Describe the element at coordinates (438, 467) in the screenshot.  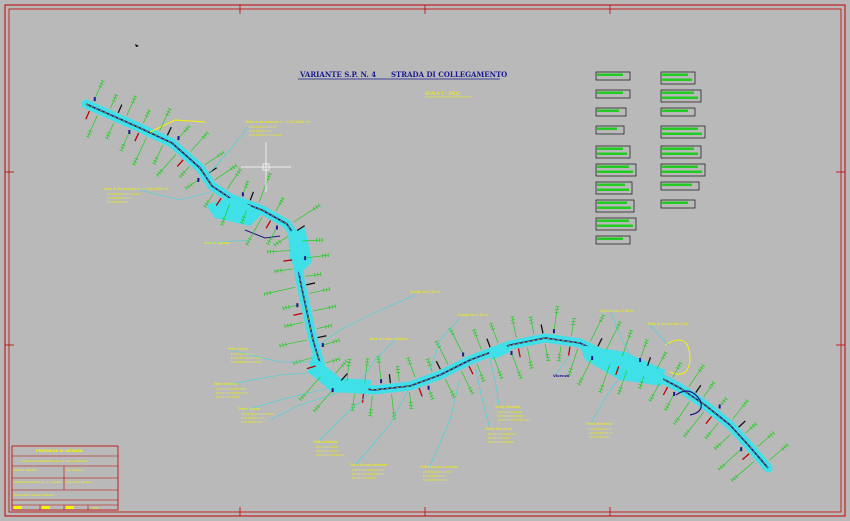
I see `label-tratto-nuovo: Tratto Nuovo tracciato` at that location.